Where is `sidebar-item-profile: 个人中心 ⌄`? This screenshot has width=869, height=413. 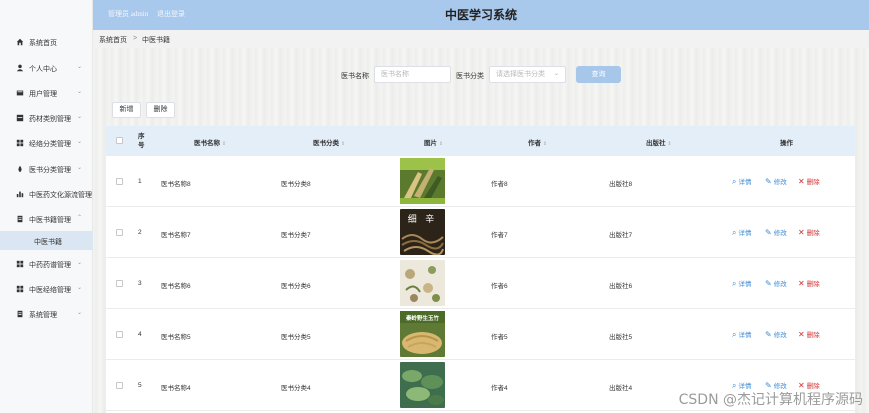 sidebar-item-profile: 个人中心 ⌄ is located at coordinates (46, 68).